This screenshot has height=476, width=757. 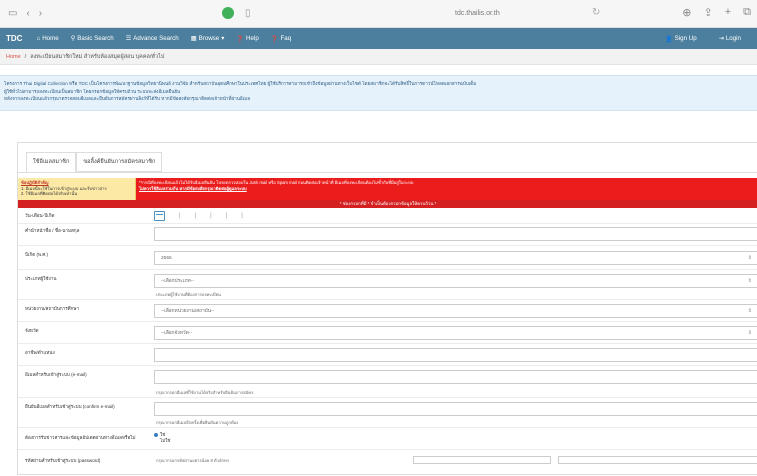 What do you see at coordinates (455, 311) in the screenshot?
I see `organization-select: --เลือกหน่วยงาน/สถาบัน-- ⇕` at bounding box center [455, 311].